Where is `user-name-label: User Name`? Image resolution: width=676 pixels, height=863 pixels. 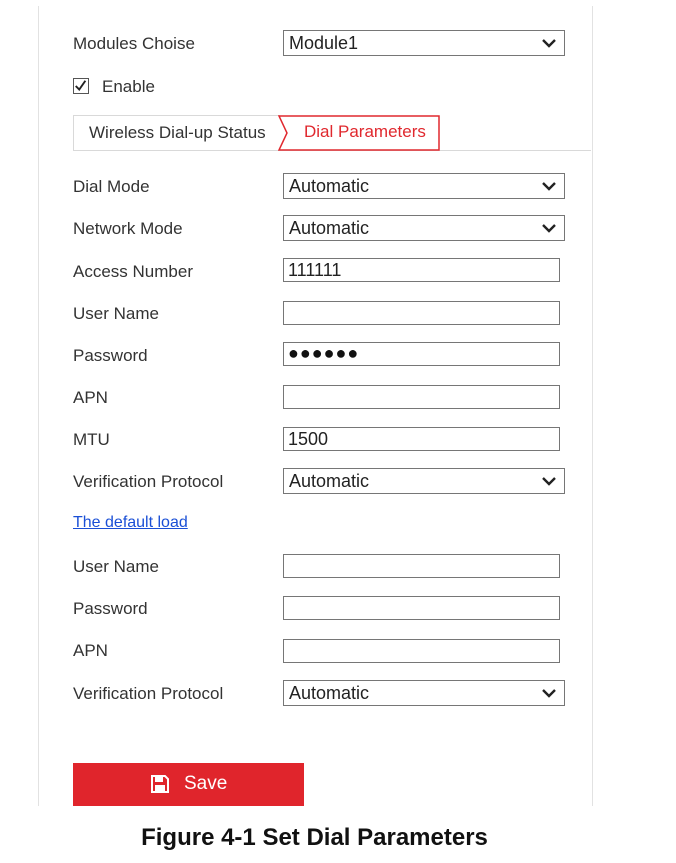
user-name-label: User Name is located at coordinates (116, 313).